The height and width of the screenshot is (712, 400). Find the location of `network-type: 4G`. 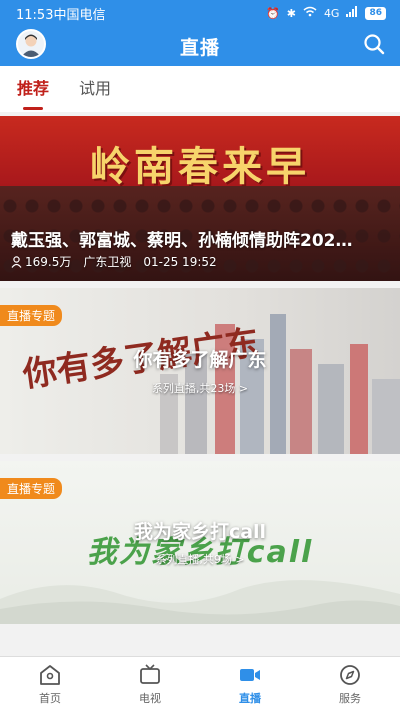

network-type: 4G is located at coordinates (331, 13).